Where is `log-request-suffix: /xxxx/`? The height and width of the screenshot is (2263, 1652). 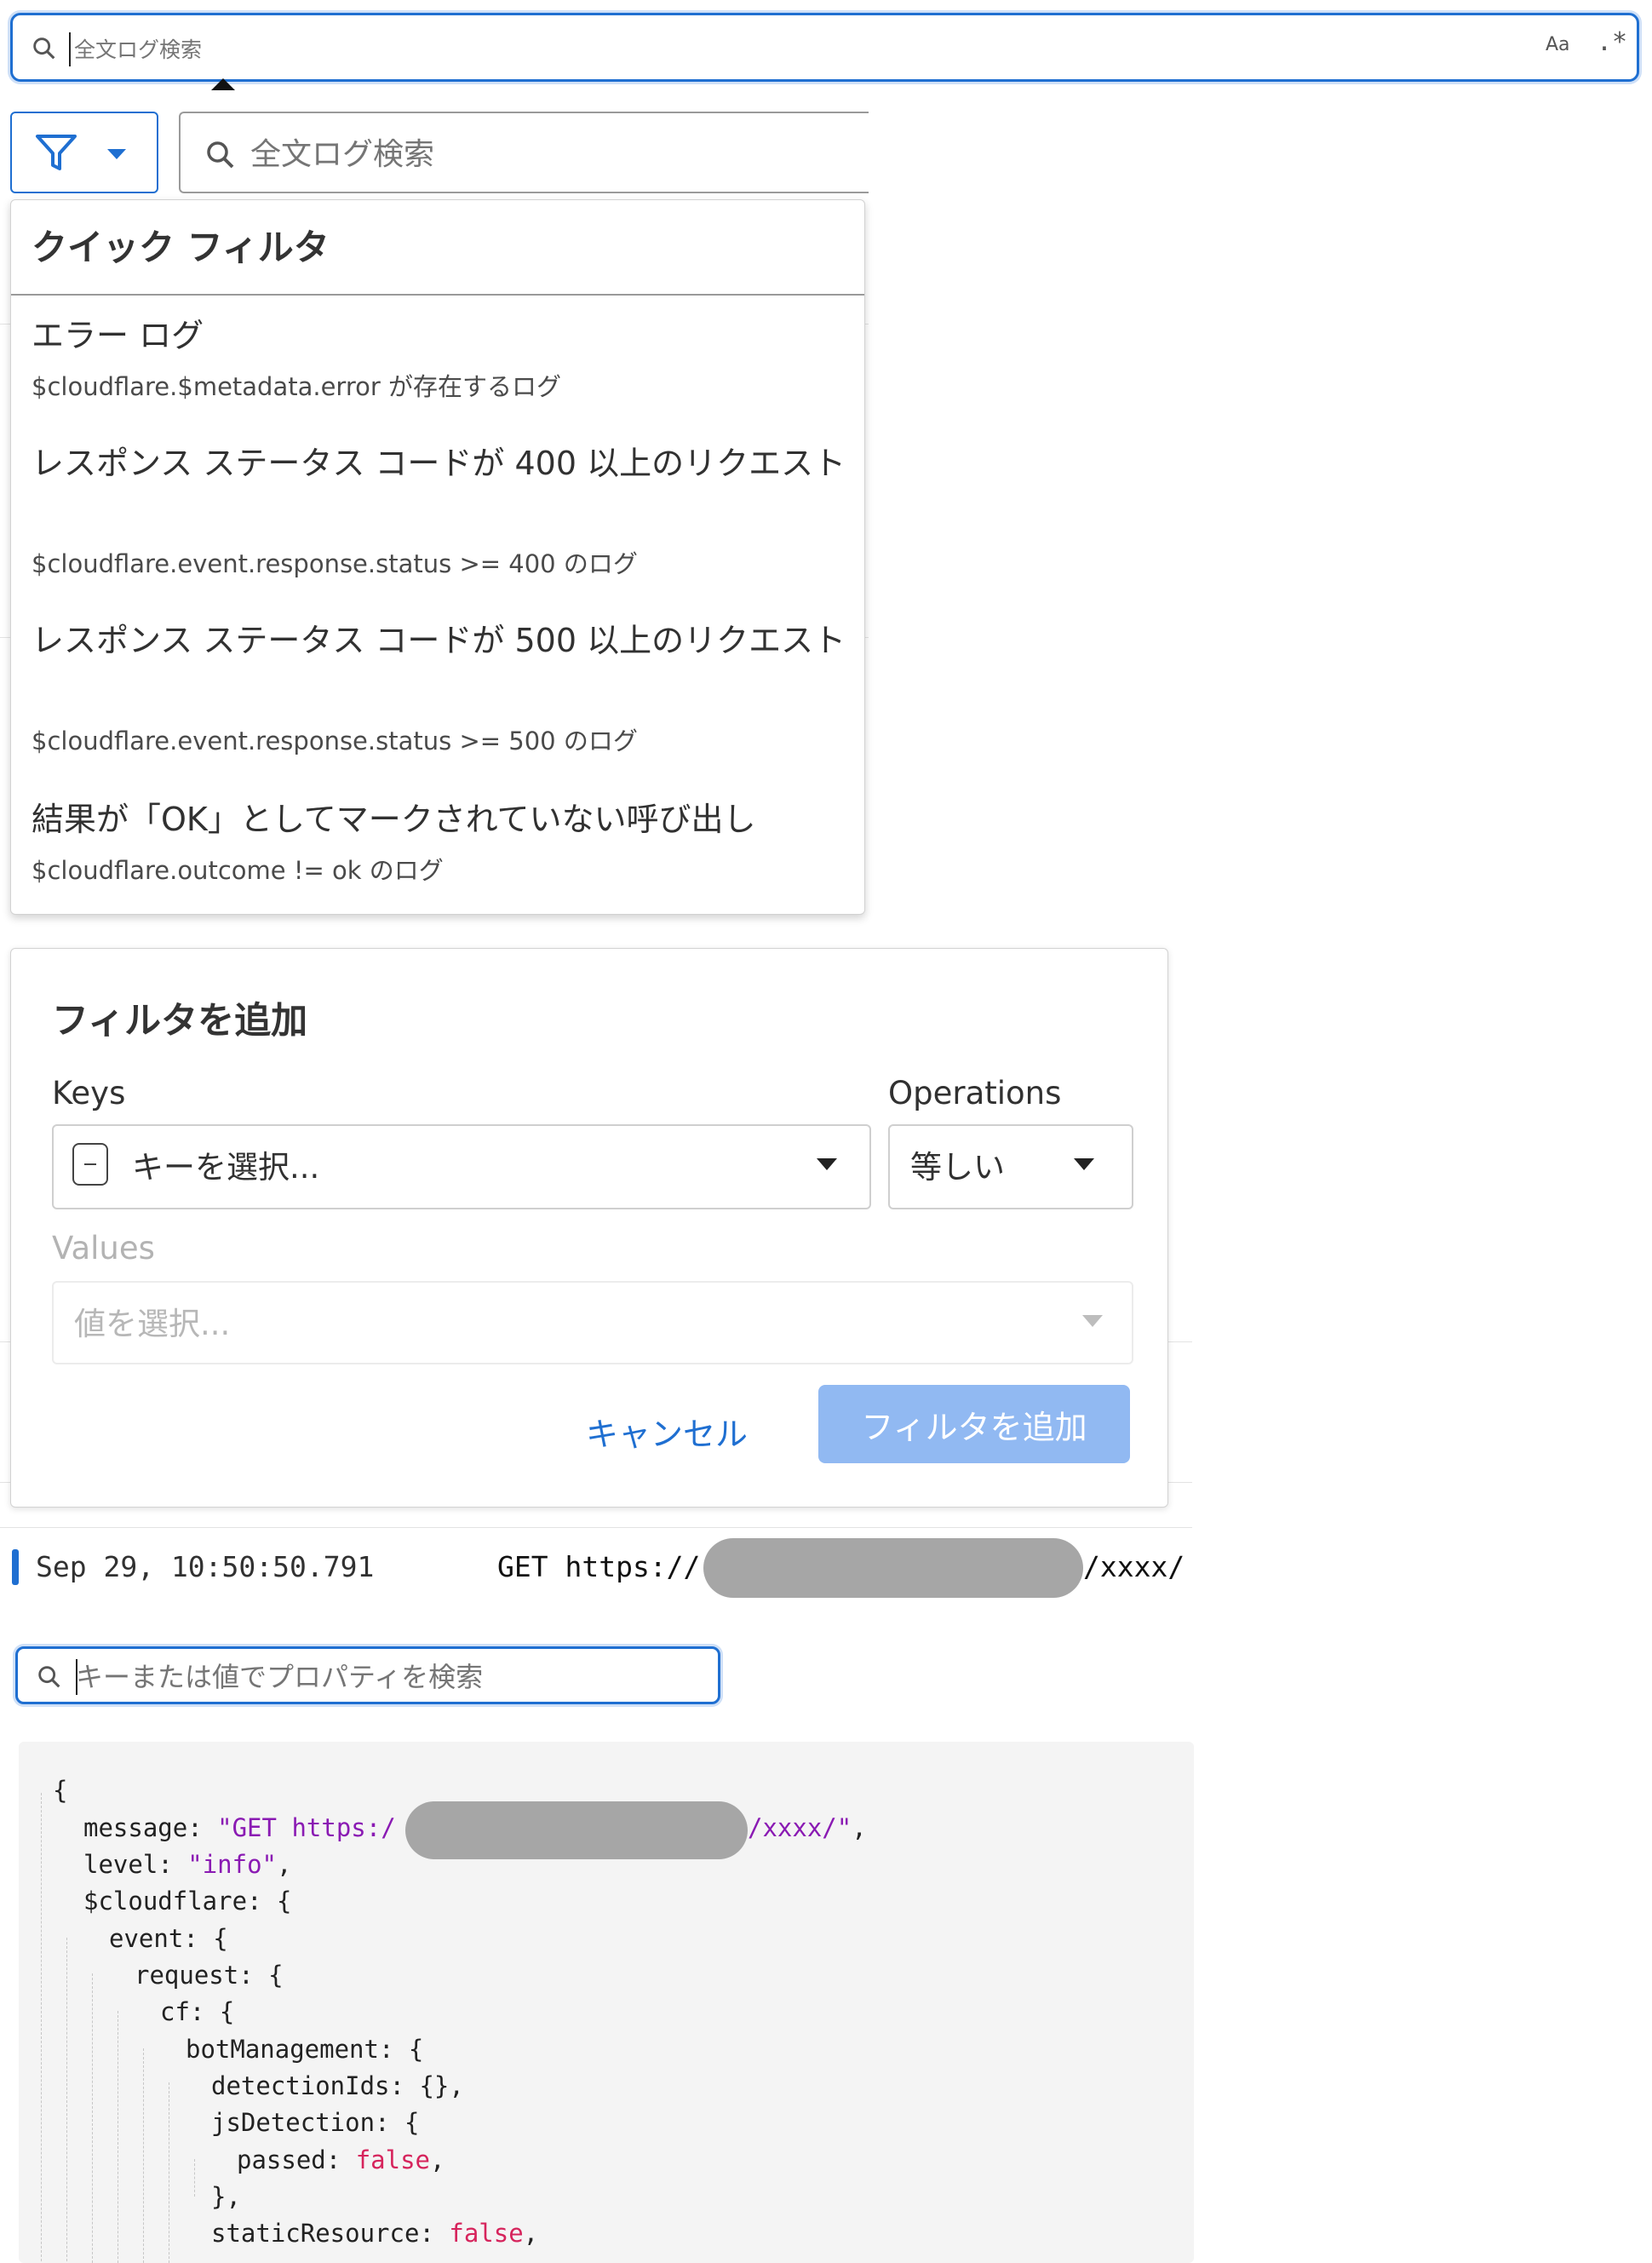
log-request-suffix: /xxxx/ is located at coordinates (1134, 1566).